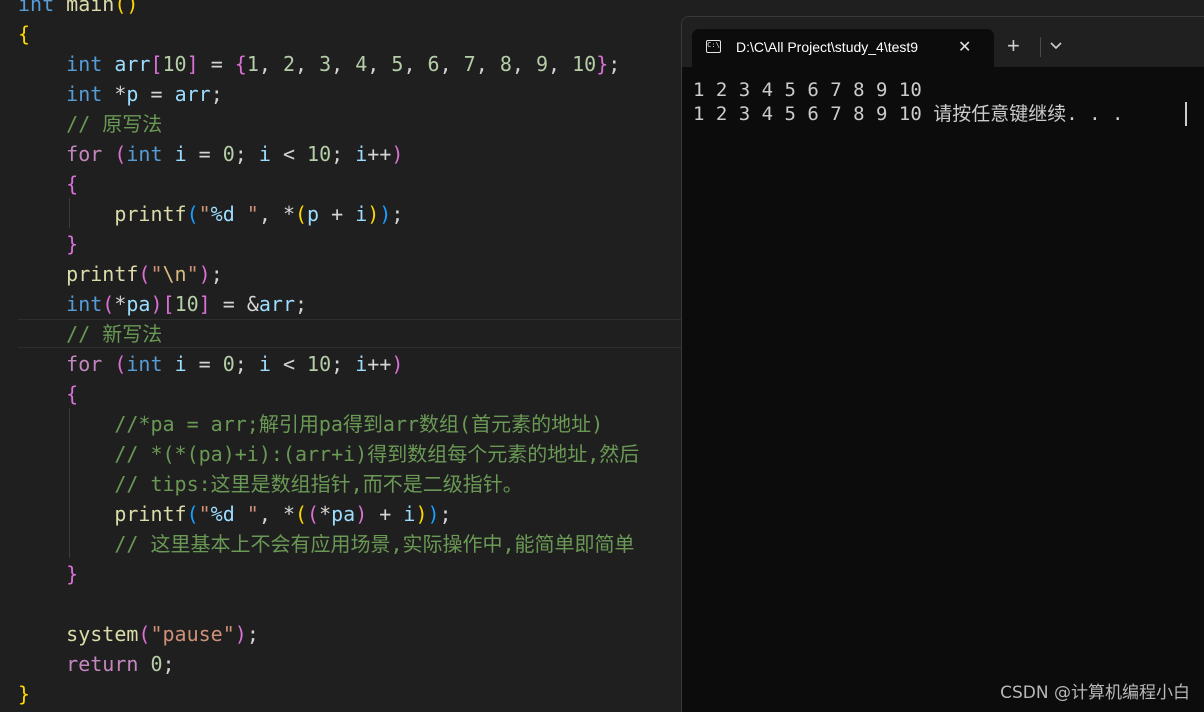  What do you see at coordinates (505, 64) in the screenshot?
I see `code-token: 8` at bounding box center [505, 64].